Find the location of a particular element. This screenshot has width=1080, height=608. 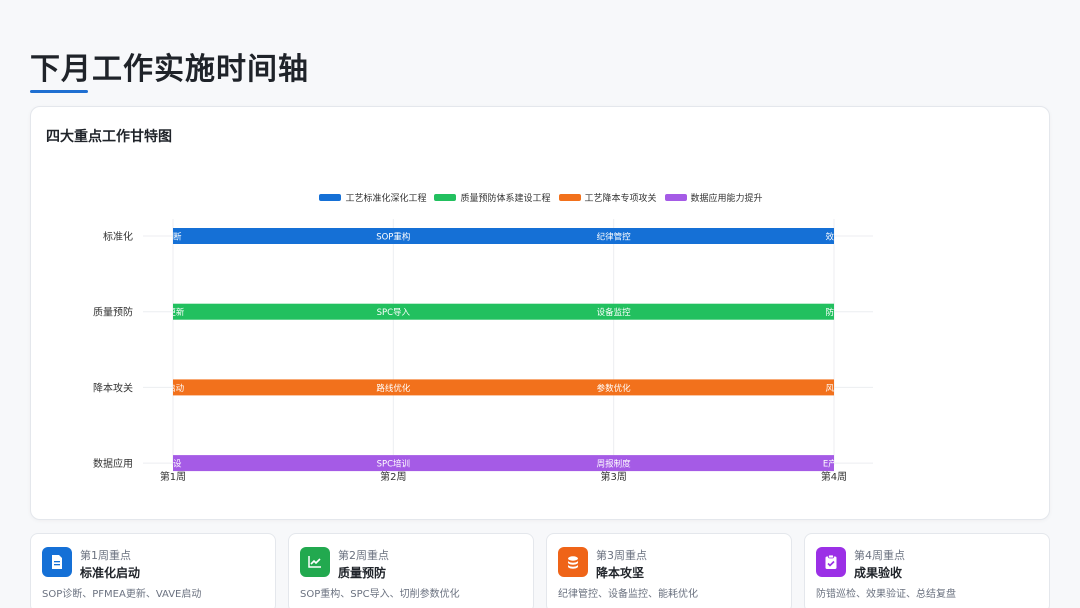

y-tick-label: 降本攻关 is located at coordinates (113, 387).